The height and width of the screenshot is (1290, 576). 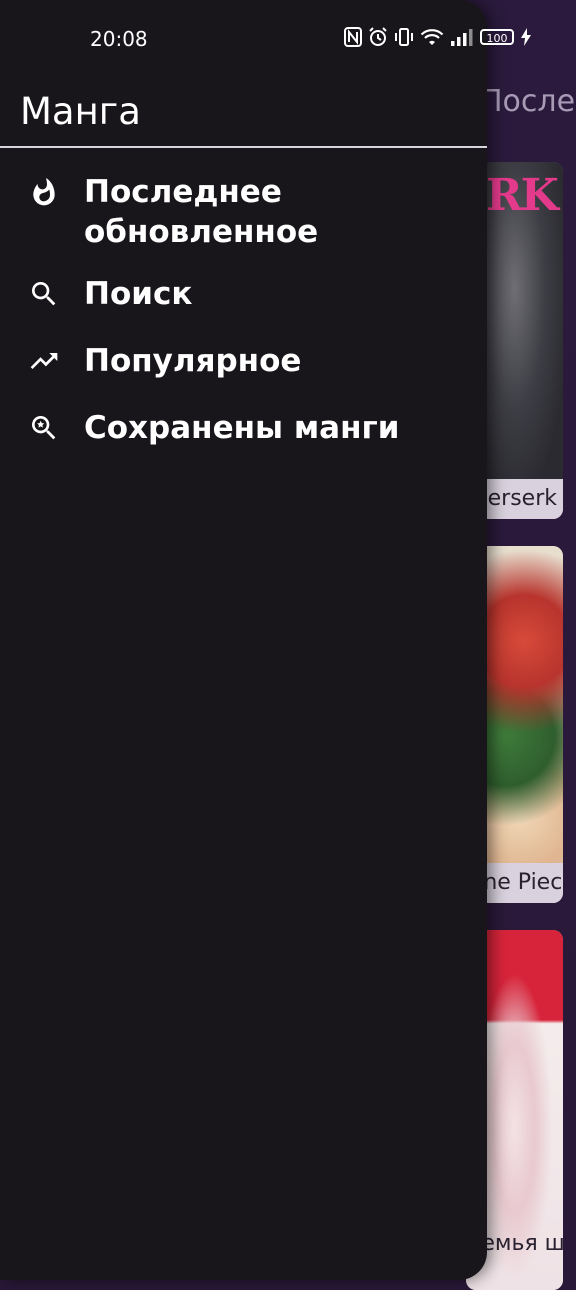 I want to click on drawer-item-saved-manga: Сохранены манги, so click(x=243, y=441).